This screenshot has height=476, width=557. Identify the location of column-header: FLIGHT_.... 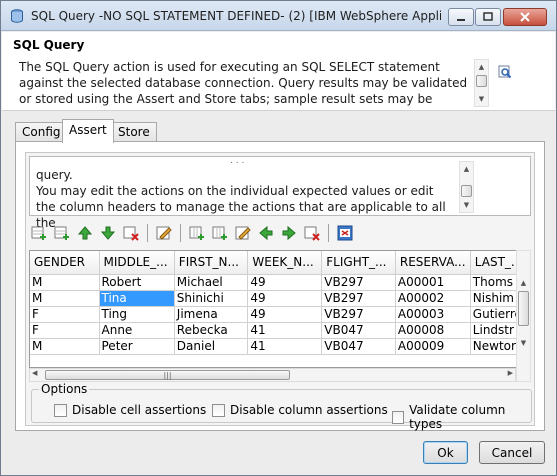
(358, 263).